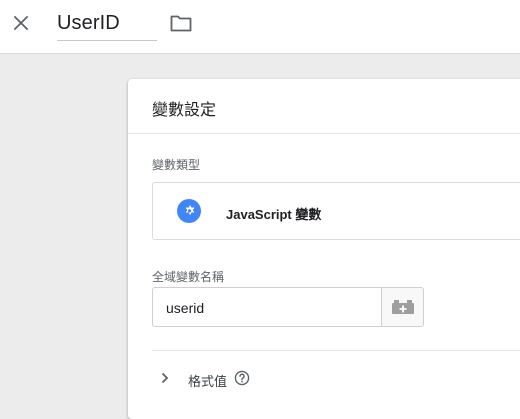  I want to click on variable-picker-button, so click(402, 307).